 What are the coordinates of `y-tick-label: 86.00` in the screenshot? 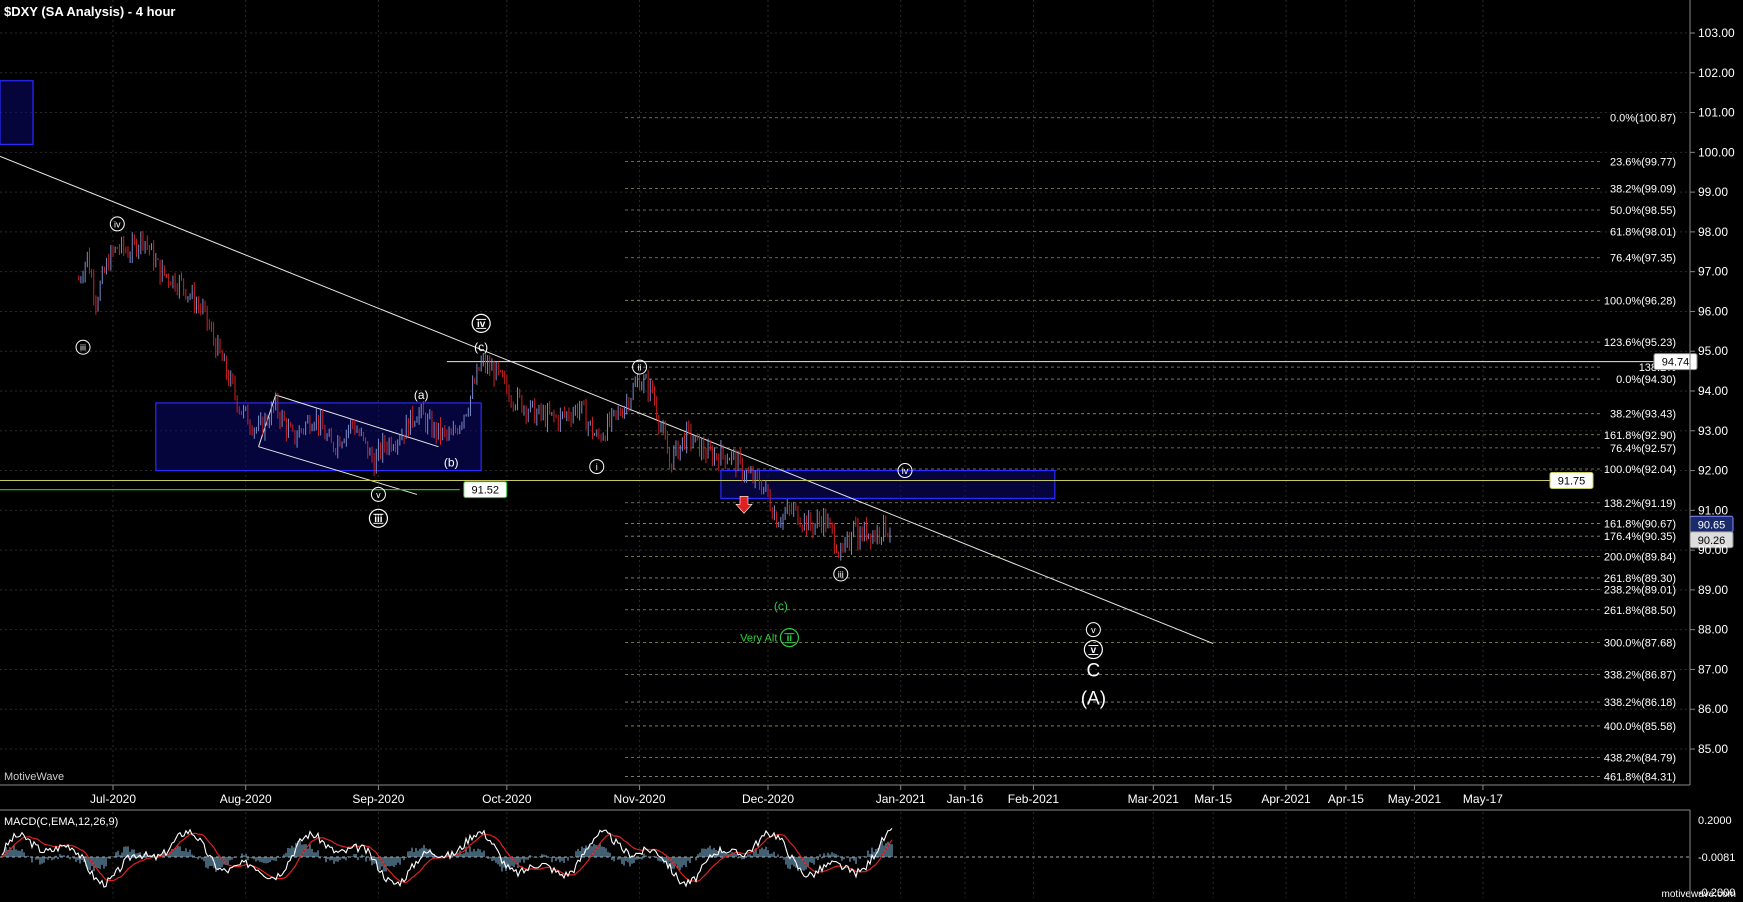 It's located at (1713, 709).